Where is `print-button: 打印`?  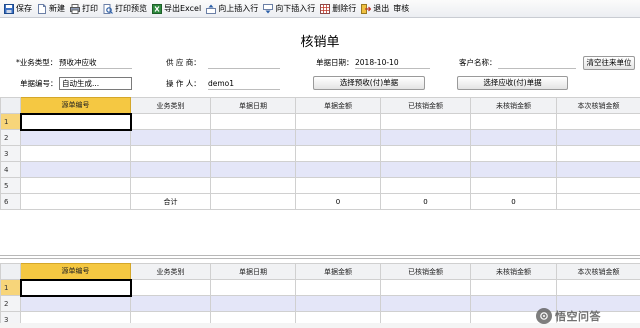
print-button: 打印 is located at coordinates (84, 9).